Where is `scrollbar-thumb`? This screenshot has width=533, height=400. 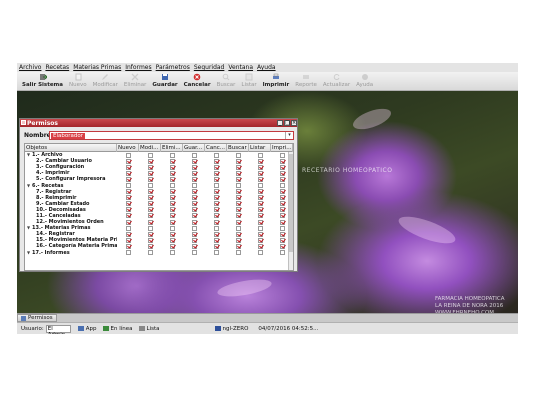 scrollbar-thumb is located at coordinates (291, 203).